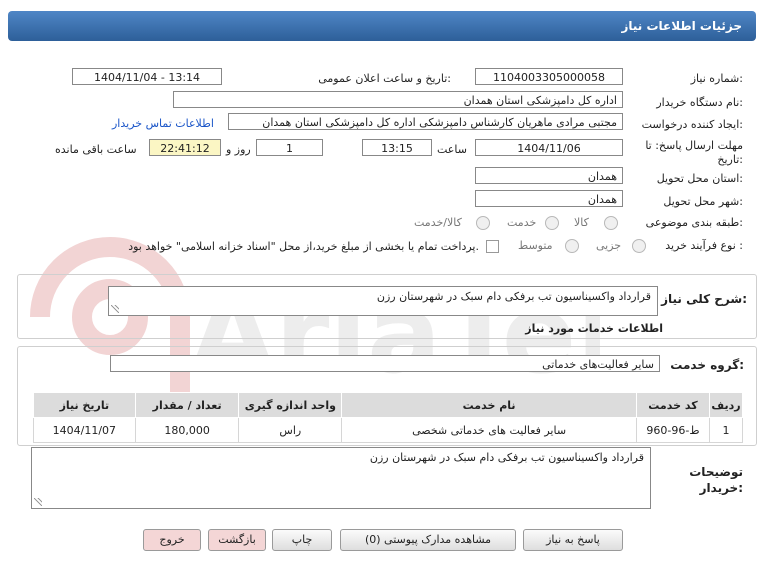 This screenshot has height=566, width=761. Describe the element at coordinates (185, 147) in the screenshot. I see `remaining-time-field: 22:41:12` at that location.